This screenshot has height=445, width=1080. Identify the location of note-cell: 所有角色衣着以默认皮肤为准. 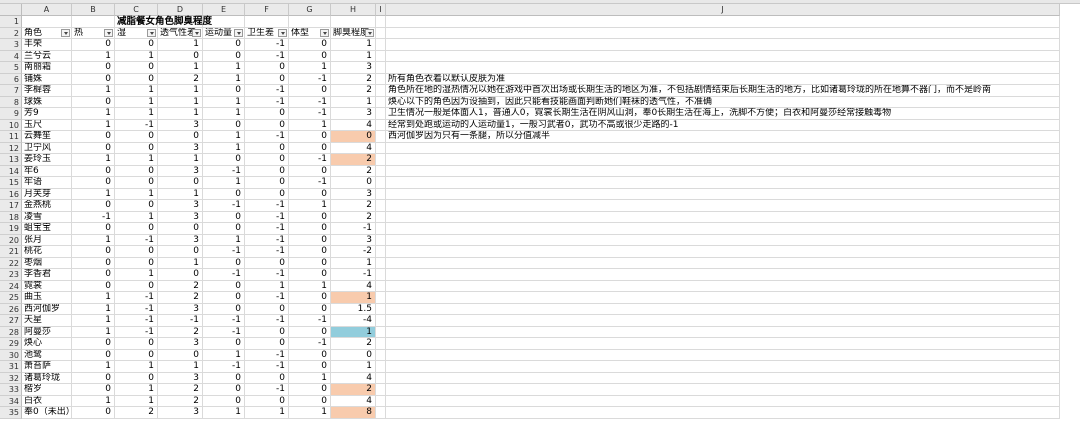
(723, 79).